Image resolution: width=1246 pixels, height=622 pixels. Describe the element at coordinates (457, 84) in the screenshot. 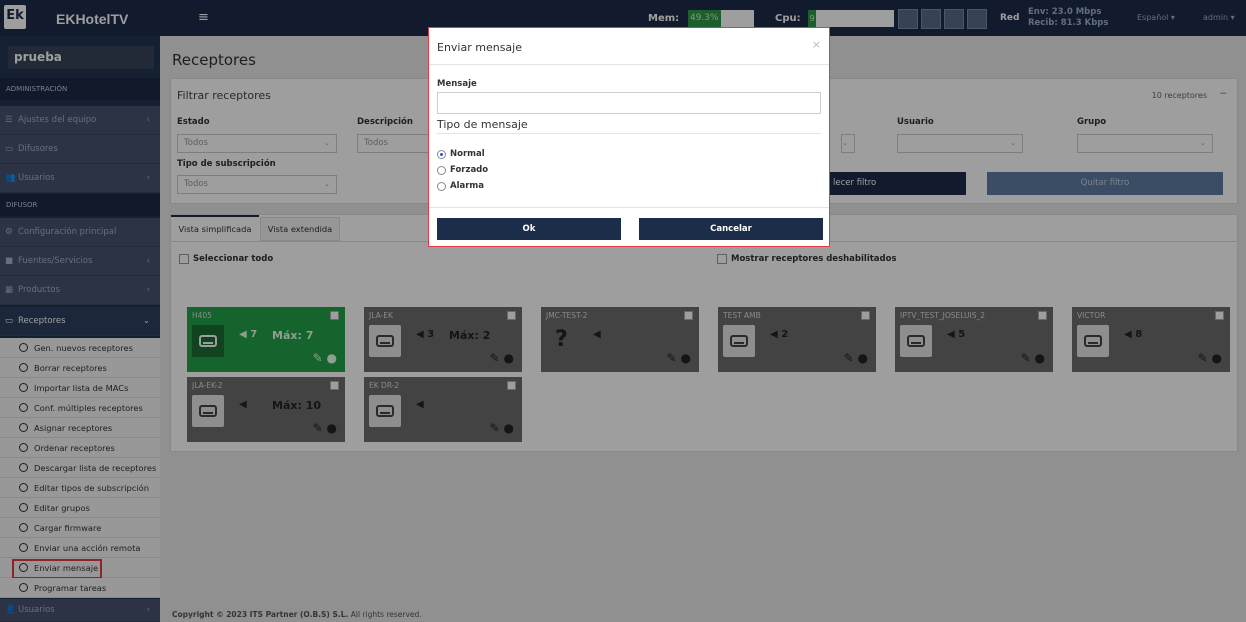

I see `message-label: Mensaje` at that location.